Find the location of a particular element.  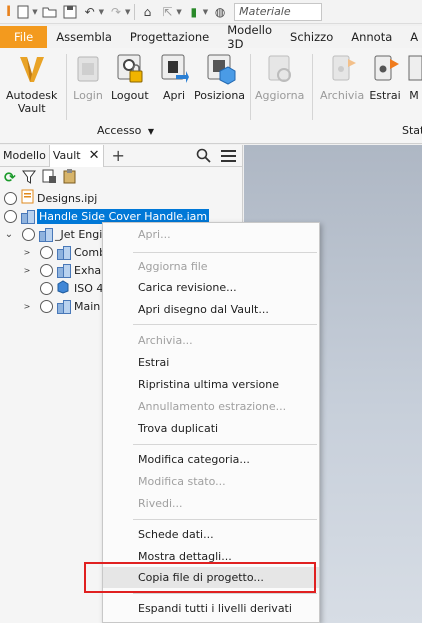

select-filter-icon: ⇱ is located at coordinates (167, 12).